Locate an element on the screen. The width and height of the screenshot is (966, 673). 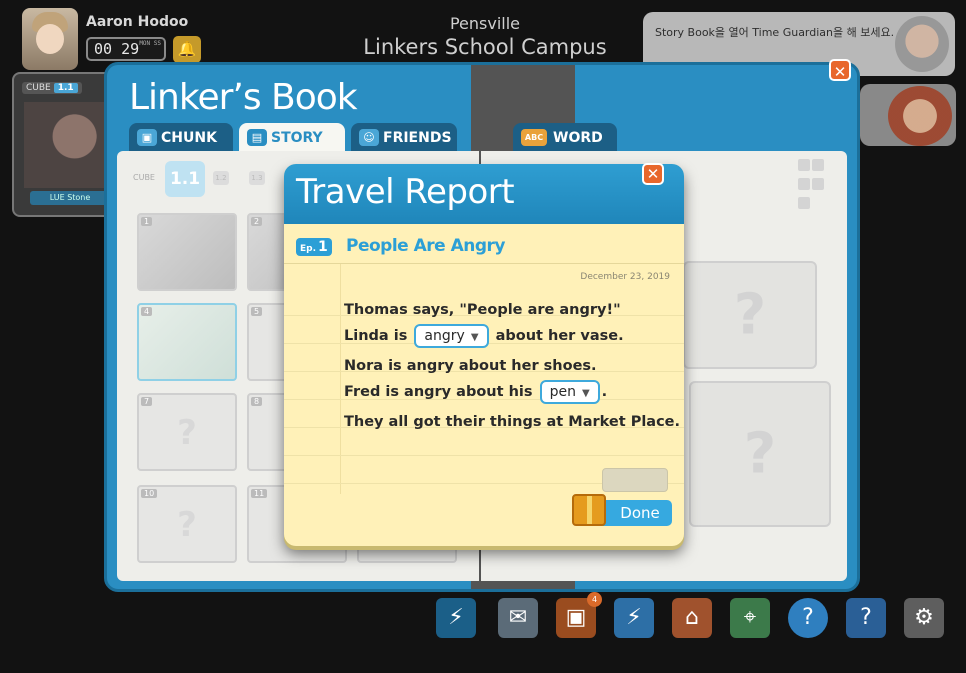
episode-title: People Are Angry is located at coordinates (426, 246).